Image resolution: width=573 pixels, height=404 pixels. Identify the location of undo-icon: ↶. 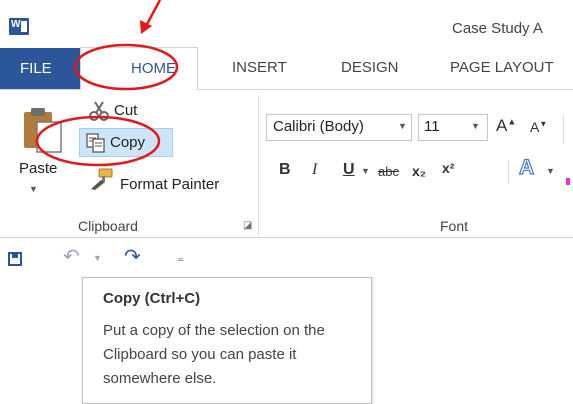
(71, 256).